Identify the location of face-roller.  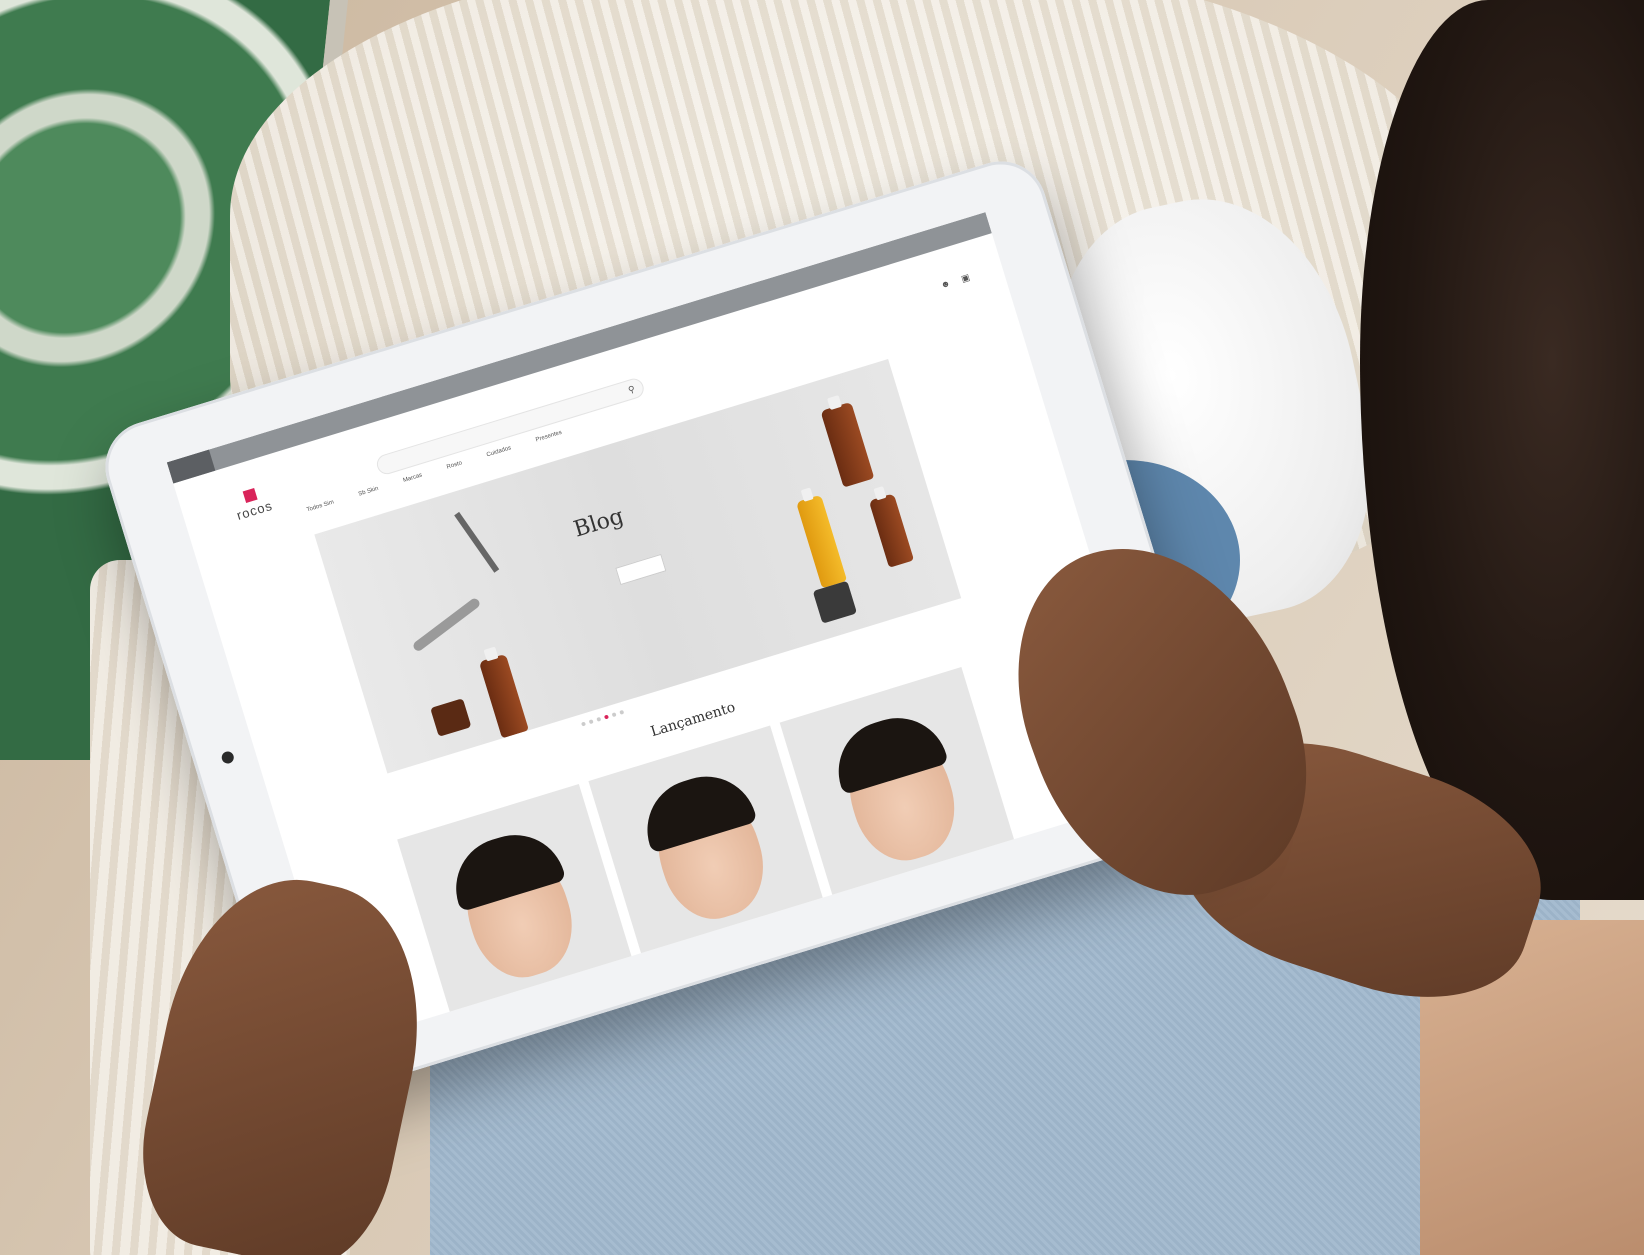
(446, 624).